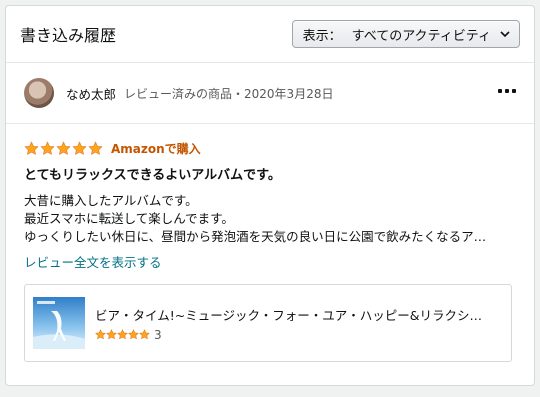 Image resolution: width=540 pixels, height=397 pixels. I want to click on rating-count: 3, so click(158, 334).